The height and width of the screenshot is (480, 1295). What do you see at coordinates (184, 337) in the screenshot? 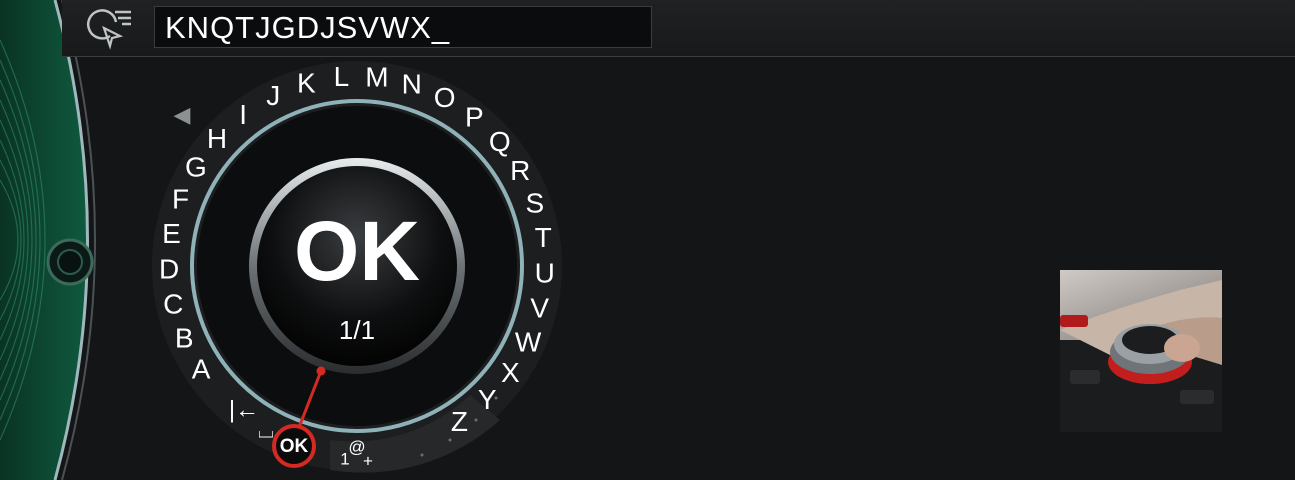
I see `letter-b: B` at bounding box center [184, 337].